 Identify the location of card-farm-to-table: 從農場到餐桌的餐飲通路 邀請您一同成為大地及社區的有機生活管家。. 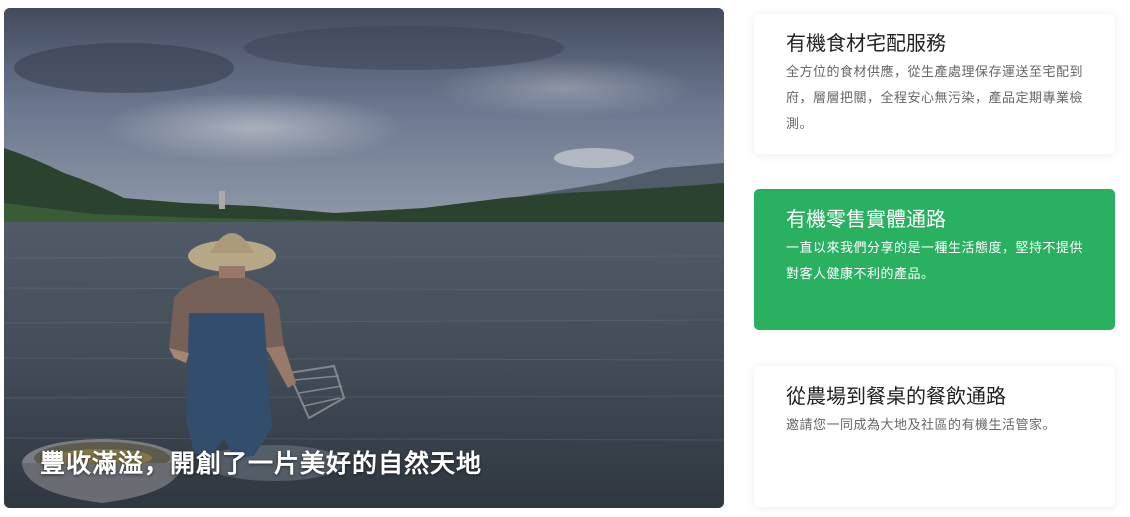
(934, 436).